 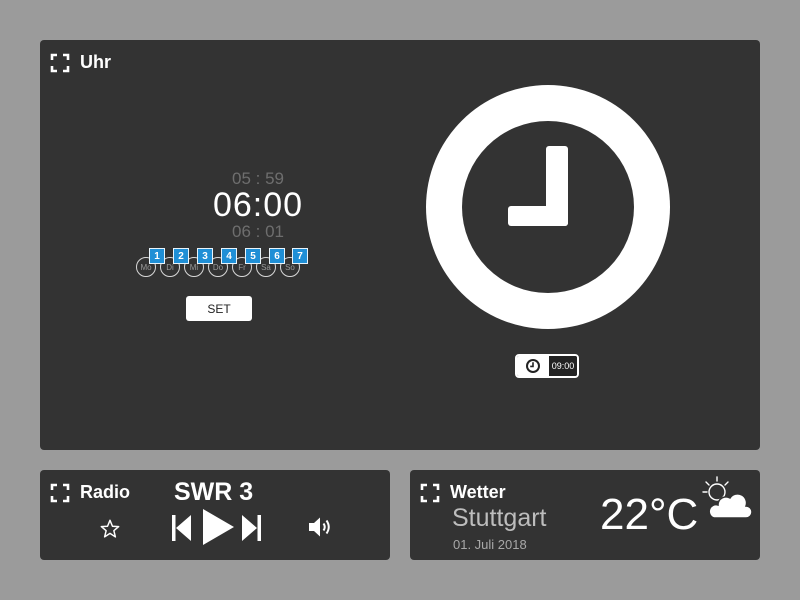 What do you see at coordinates (219, 308) in the screenshot?
I see `set-button: SET` at bounding box center [219, 308].